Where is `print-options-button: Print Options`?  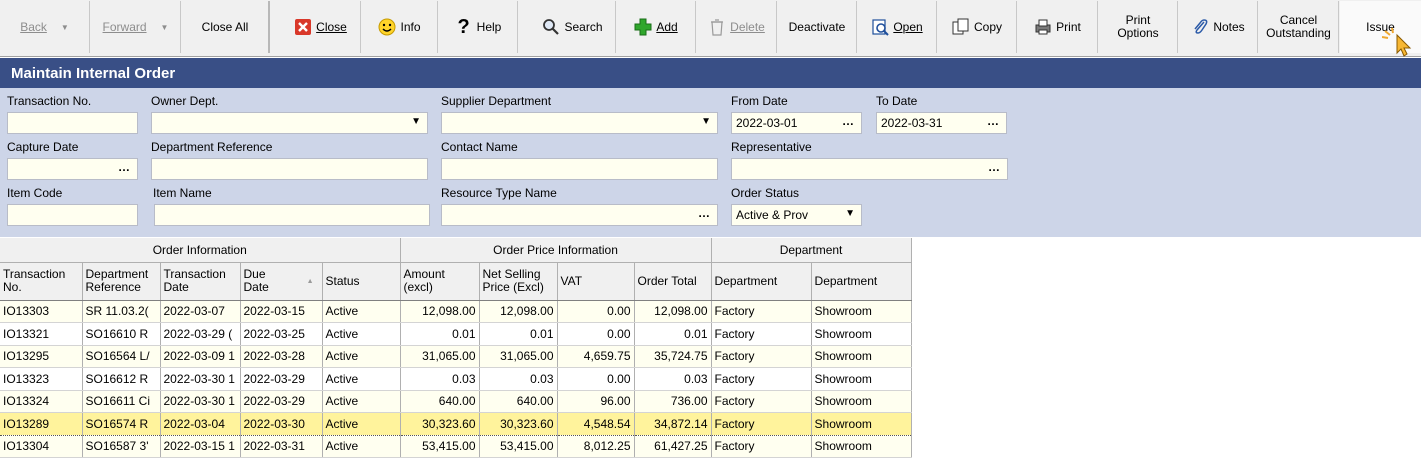
print-options-button: Print Options is located at coordinates (1138, 27).